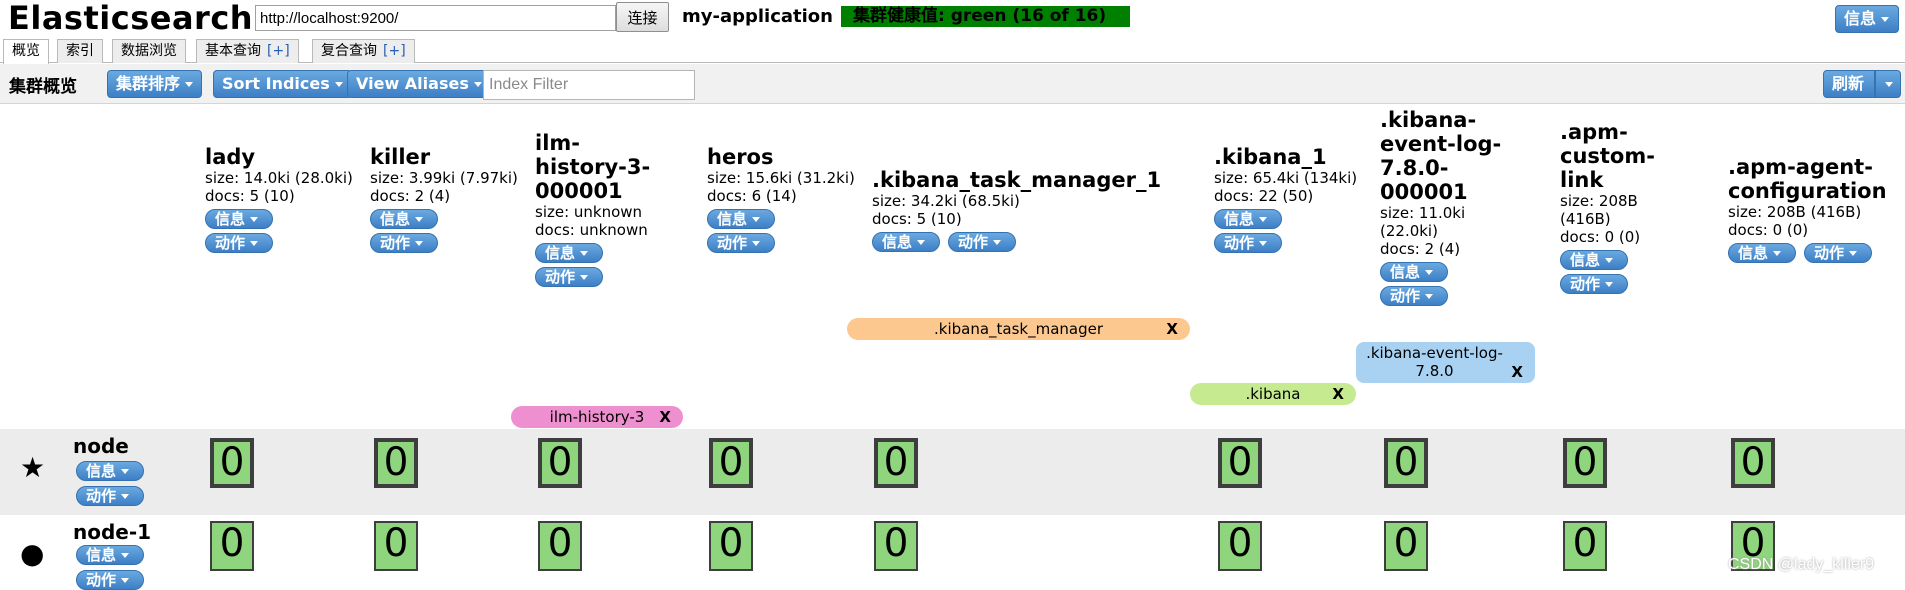 The width and height of the screenshot is (1905, 590). What do you see at coordinates (419, 84) in the screenshot?
I see `view-aliases-button: View Aliases` at bounding box center [419, 84].